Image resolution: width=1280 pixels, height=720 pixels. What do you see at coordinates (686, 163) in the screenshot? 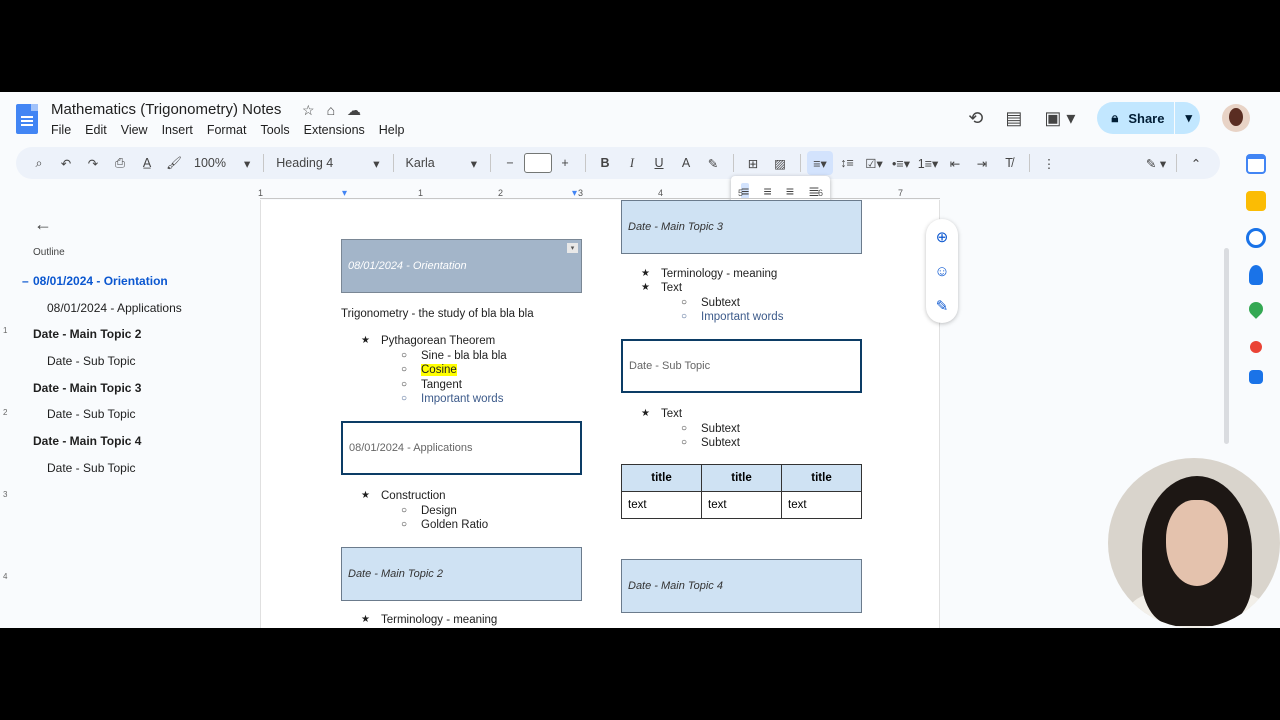
I see `text-color-icon: A` at bounding box center [686, 163].